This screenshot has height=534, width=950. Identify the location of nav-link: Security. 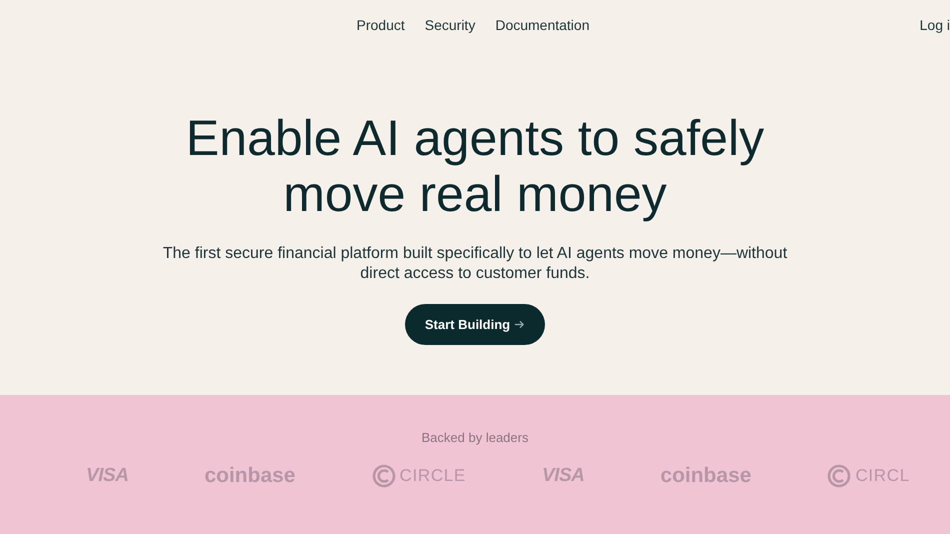
(450, 25).